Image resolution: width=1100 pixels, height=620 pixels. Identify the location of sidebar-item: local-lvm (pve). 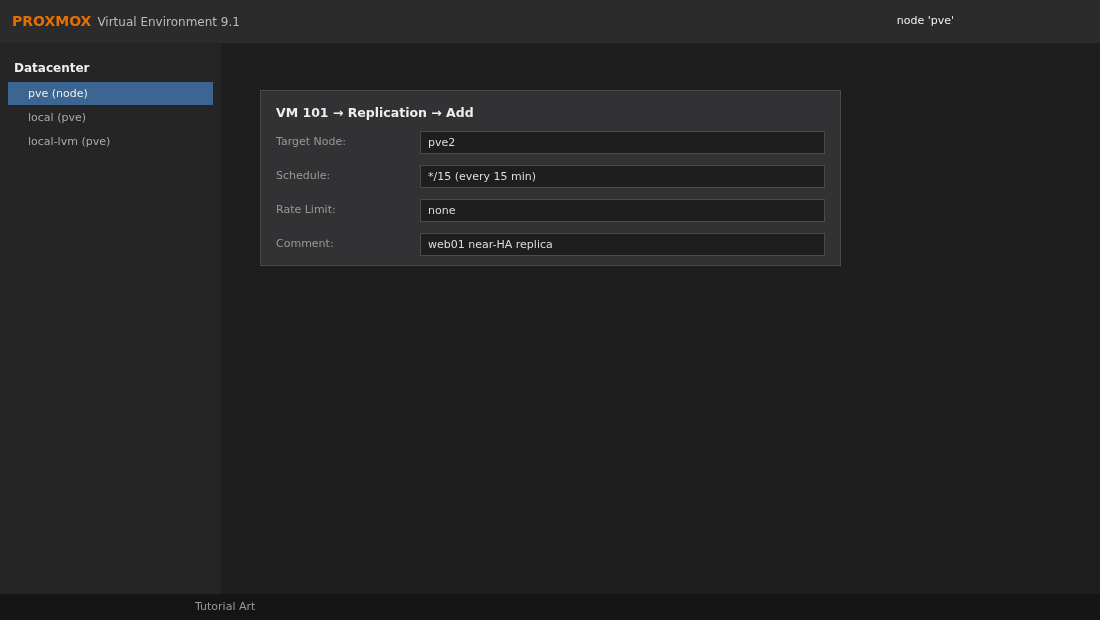
(110, 141).